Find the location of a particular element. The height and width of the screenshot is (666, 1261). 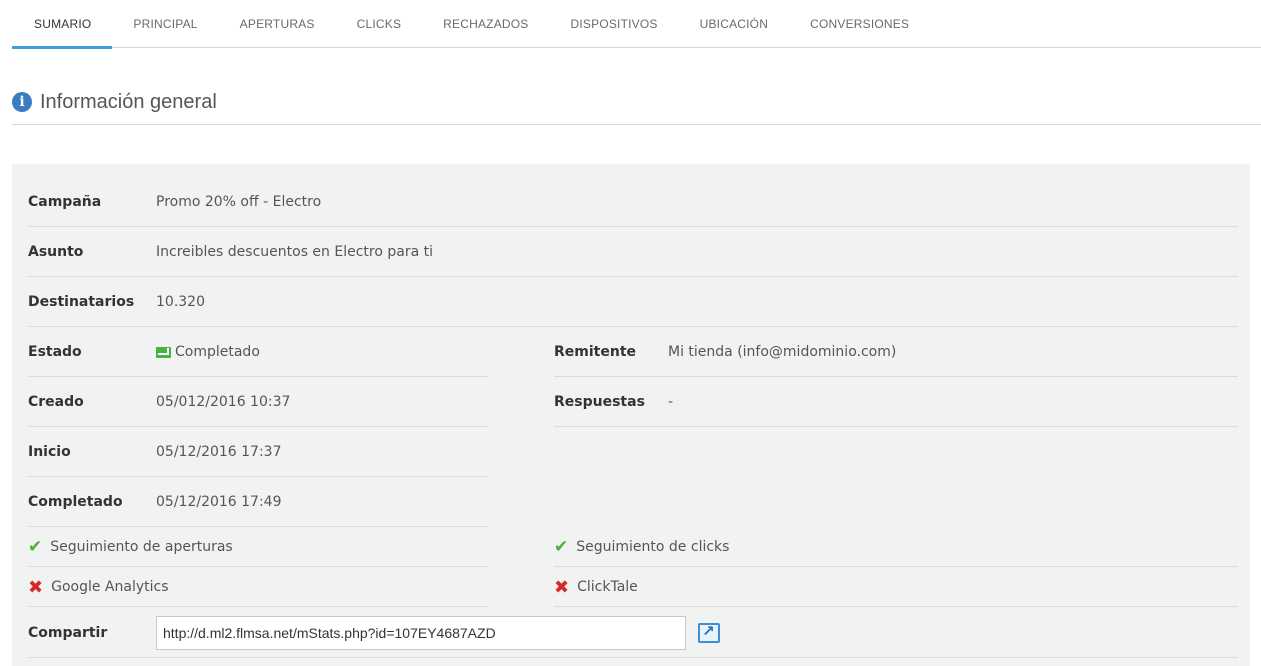

row-estado: Estado Completado is located at coordinates (258, 352).